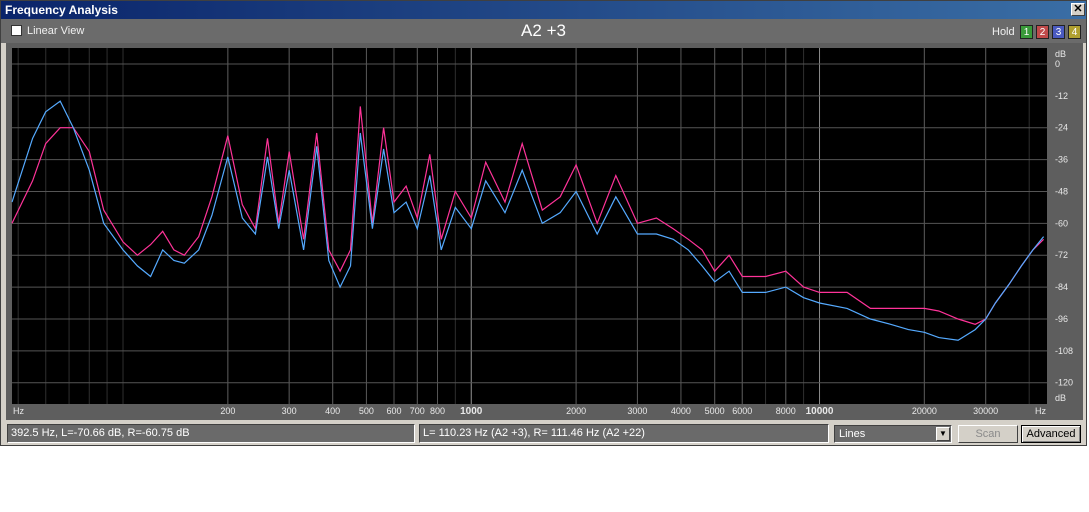 The width and height of the screenshot is (1089, 512). I want to click on x-tick-label: 5000, so click(715, 411).